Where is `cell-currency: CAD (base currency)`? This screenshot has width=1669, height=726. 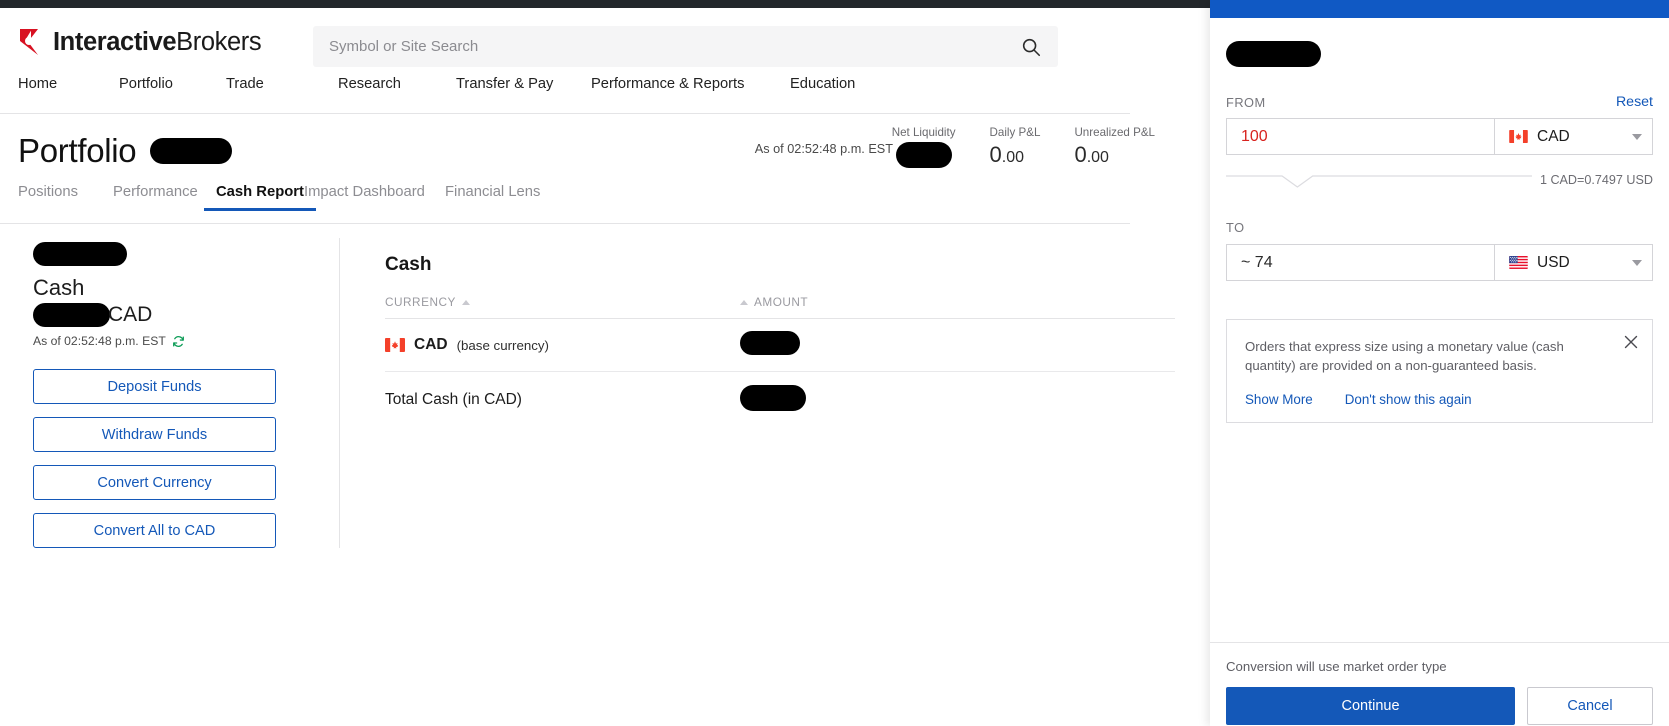 cell-currency: CAD (base currency) is located at coordinates (562, 345).